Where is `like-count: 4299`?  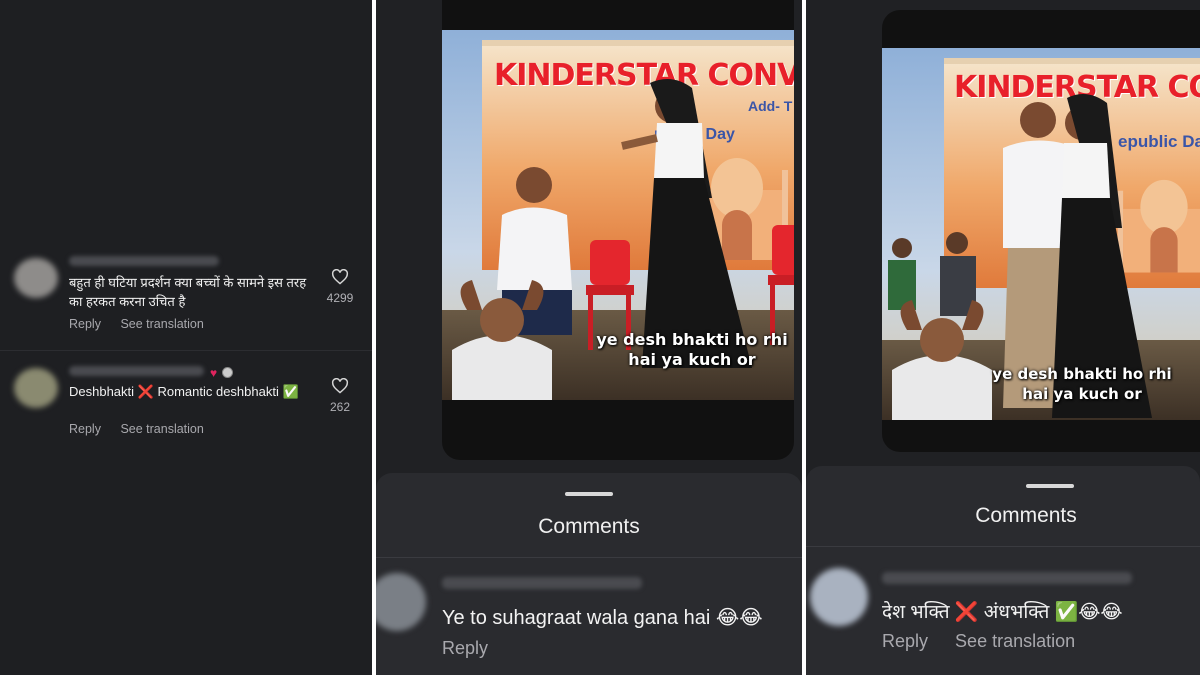 like-count: 4299 is located at coordinates (340, 298).